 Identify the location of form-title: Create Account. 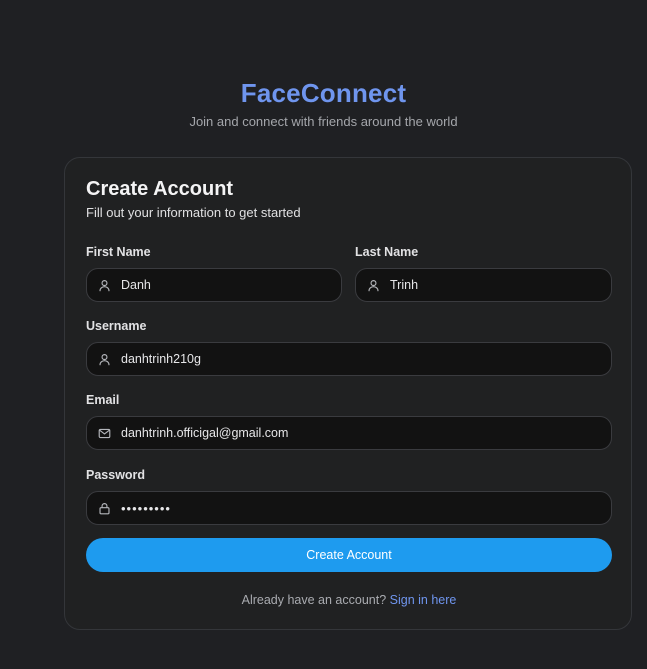
(160, 189).